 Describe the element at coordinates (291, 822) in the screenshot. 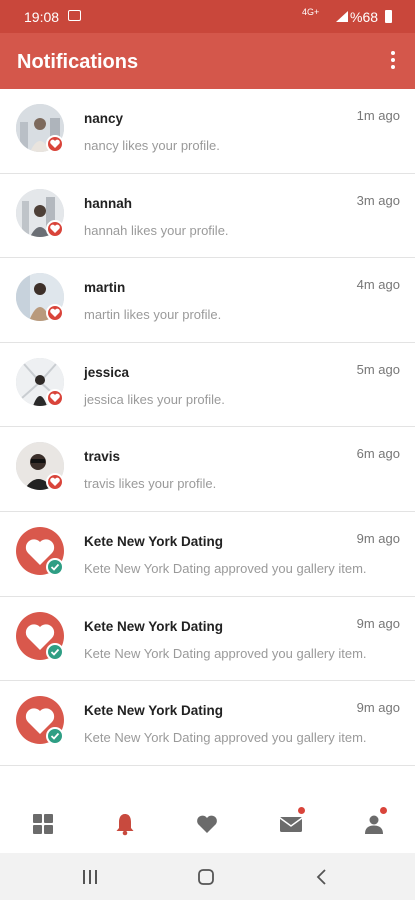

I see `mail-icon` at that location.